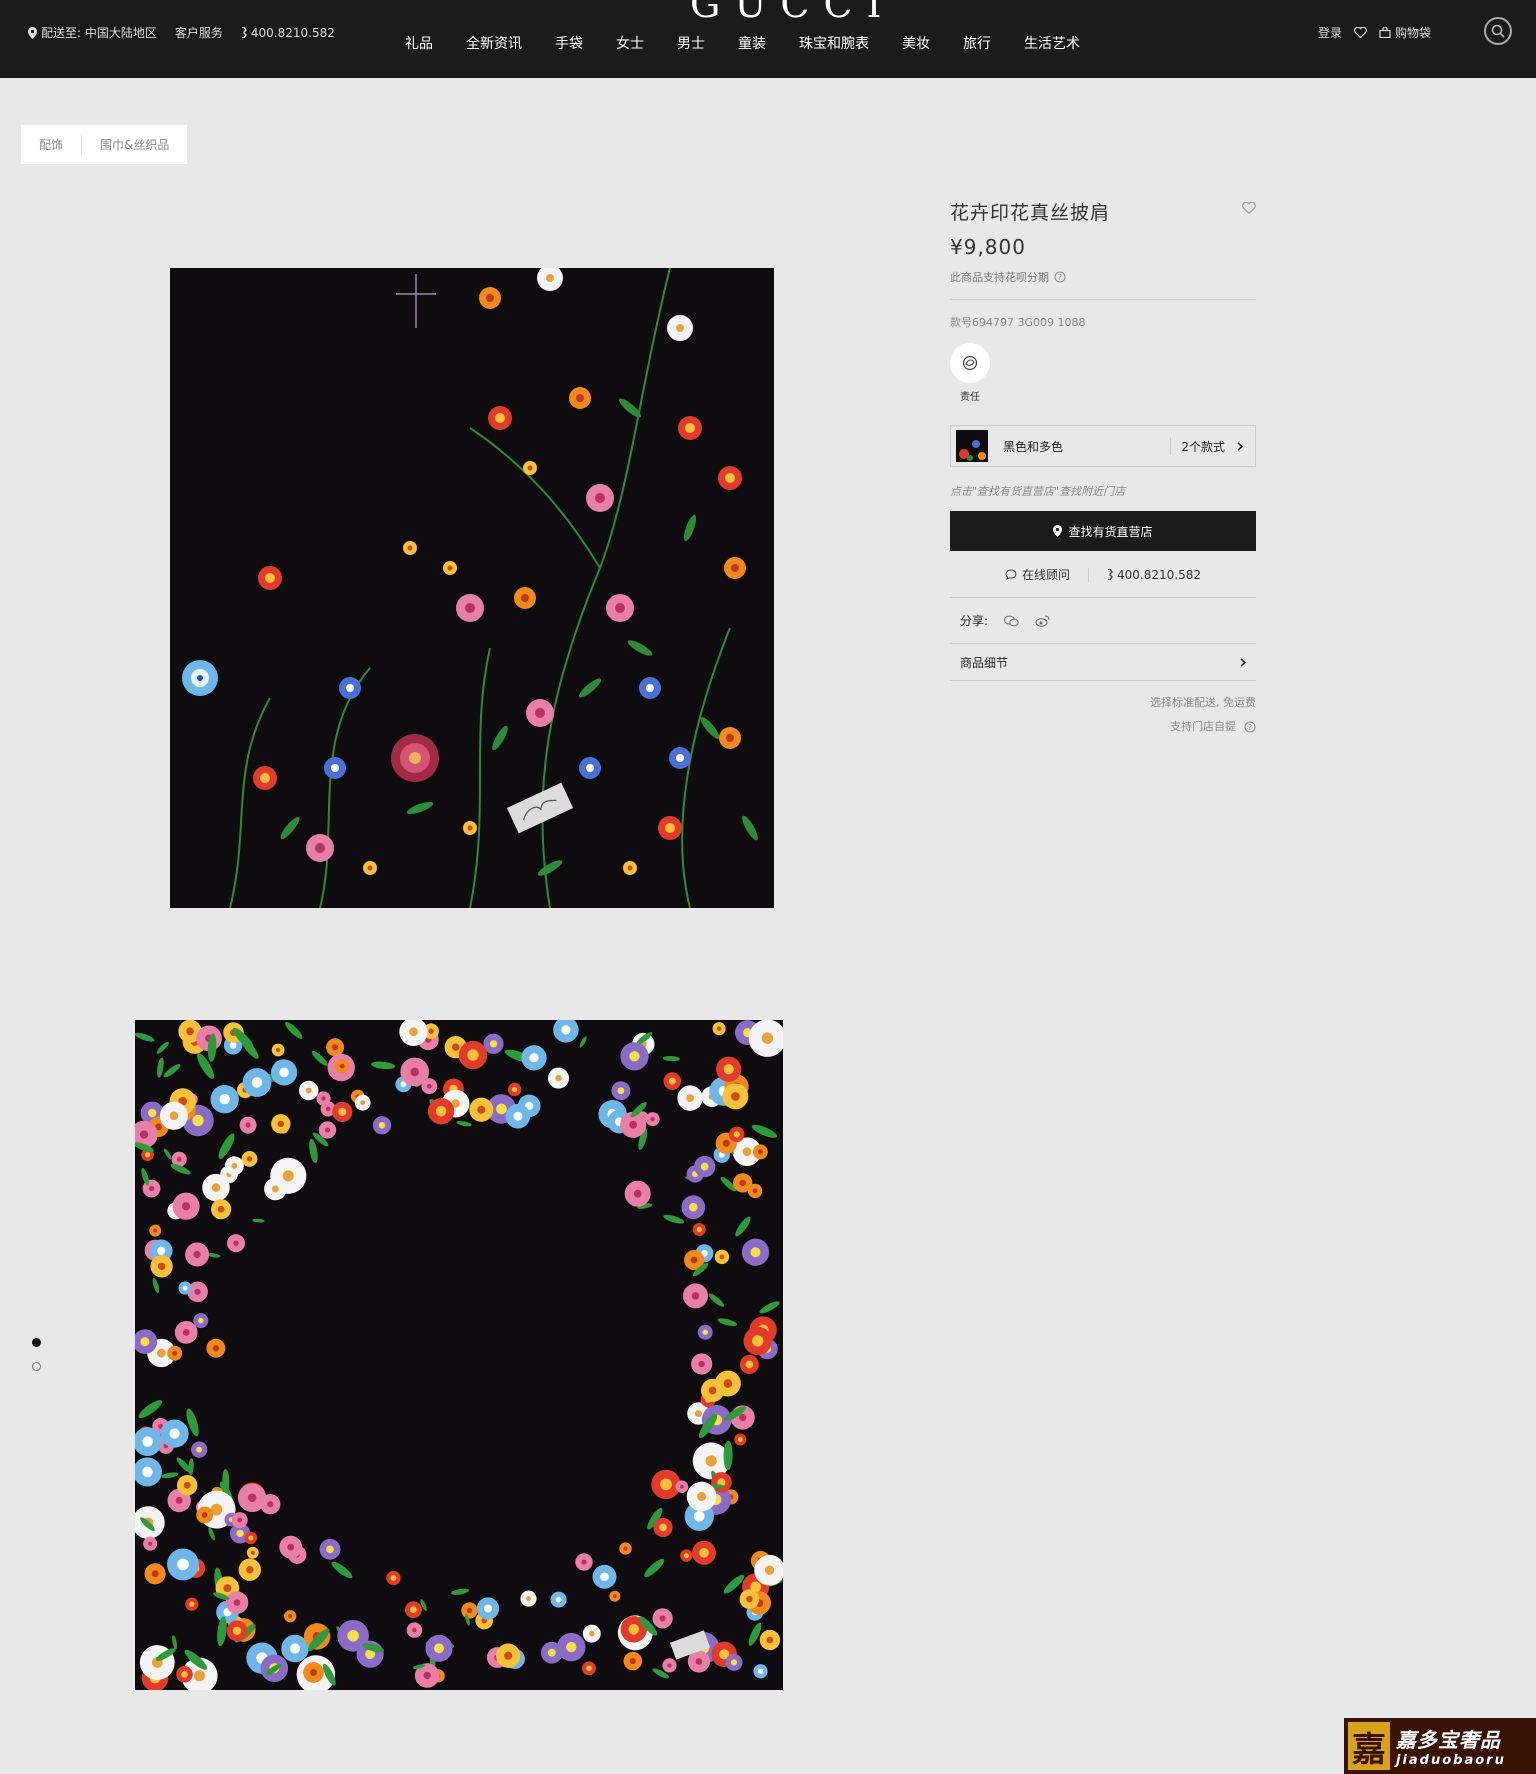 The height and width of the screenshot is (1774, 1536). I want to click on login-link: 登录, so click(1330, 32).